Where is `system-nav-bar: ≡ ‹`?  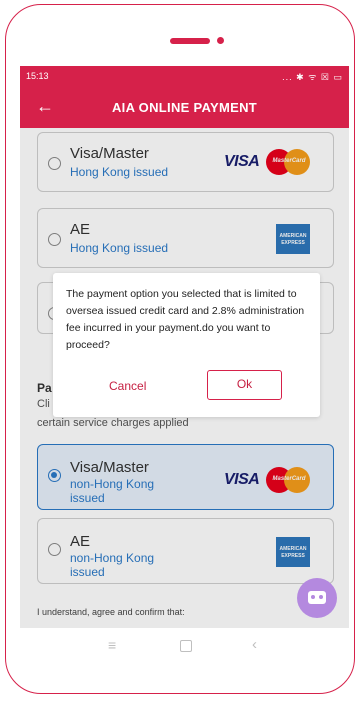 system-nav-bar: ≡ ‹ is located at coordinates (184, 647).